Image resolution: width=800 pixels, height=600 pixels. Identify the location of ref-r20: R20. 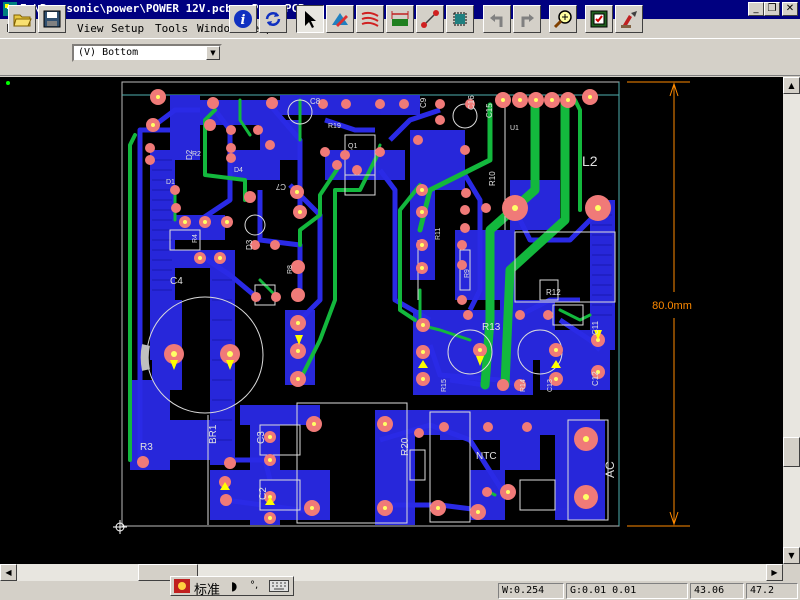
(405, 446).